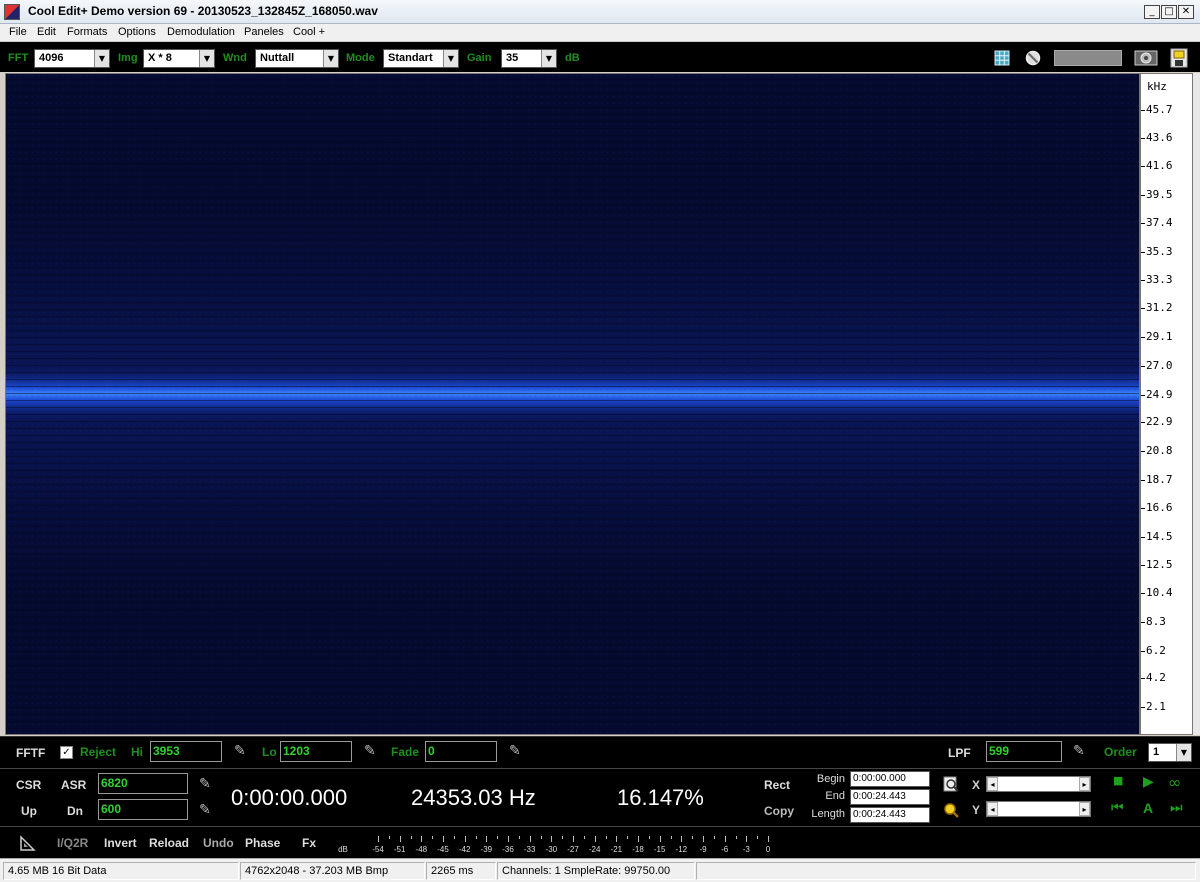  Describe the element at coordinates (1117, 808) in the screenshot. I see `skip-back-button: ⏮` at that location.